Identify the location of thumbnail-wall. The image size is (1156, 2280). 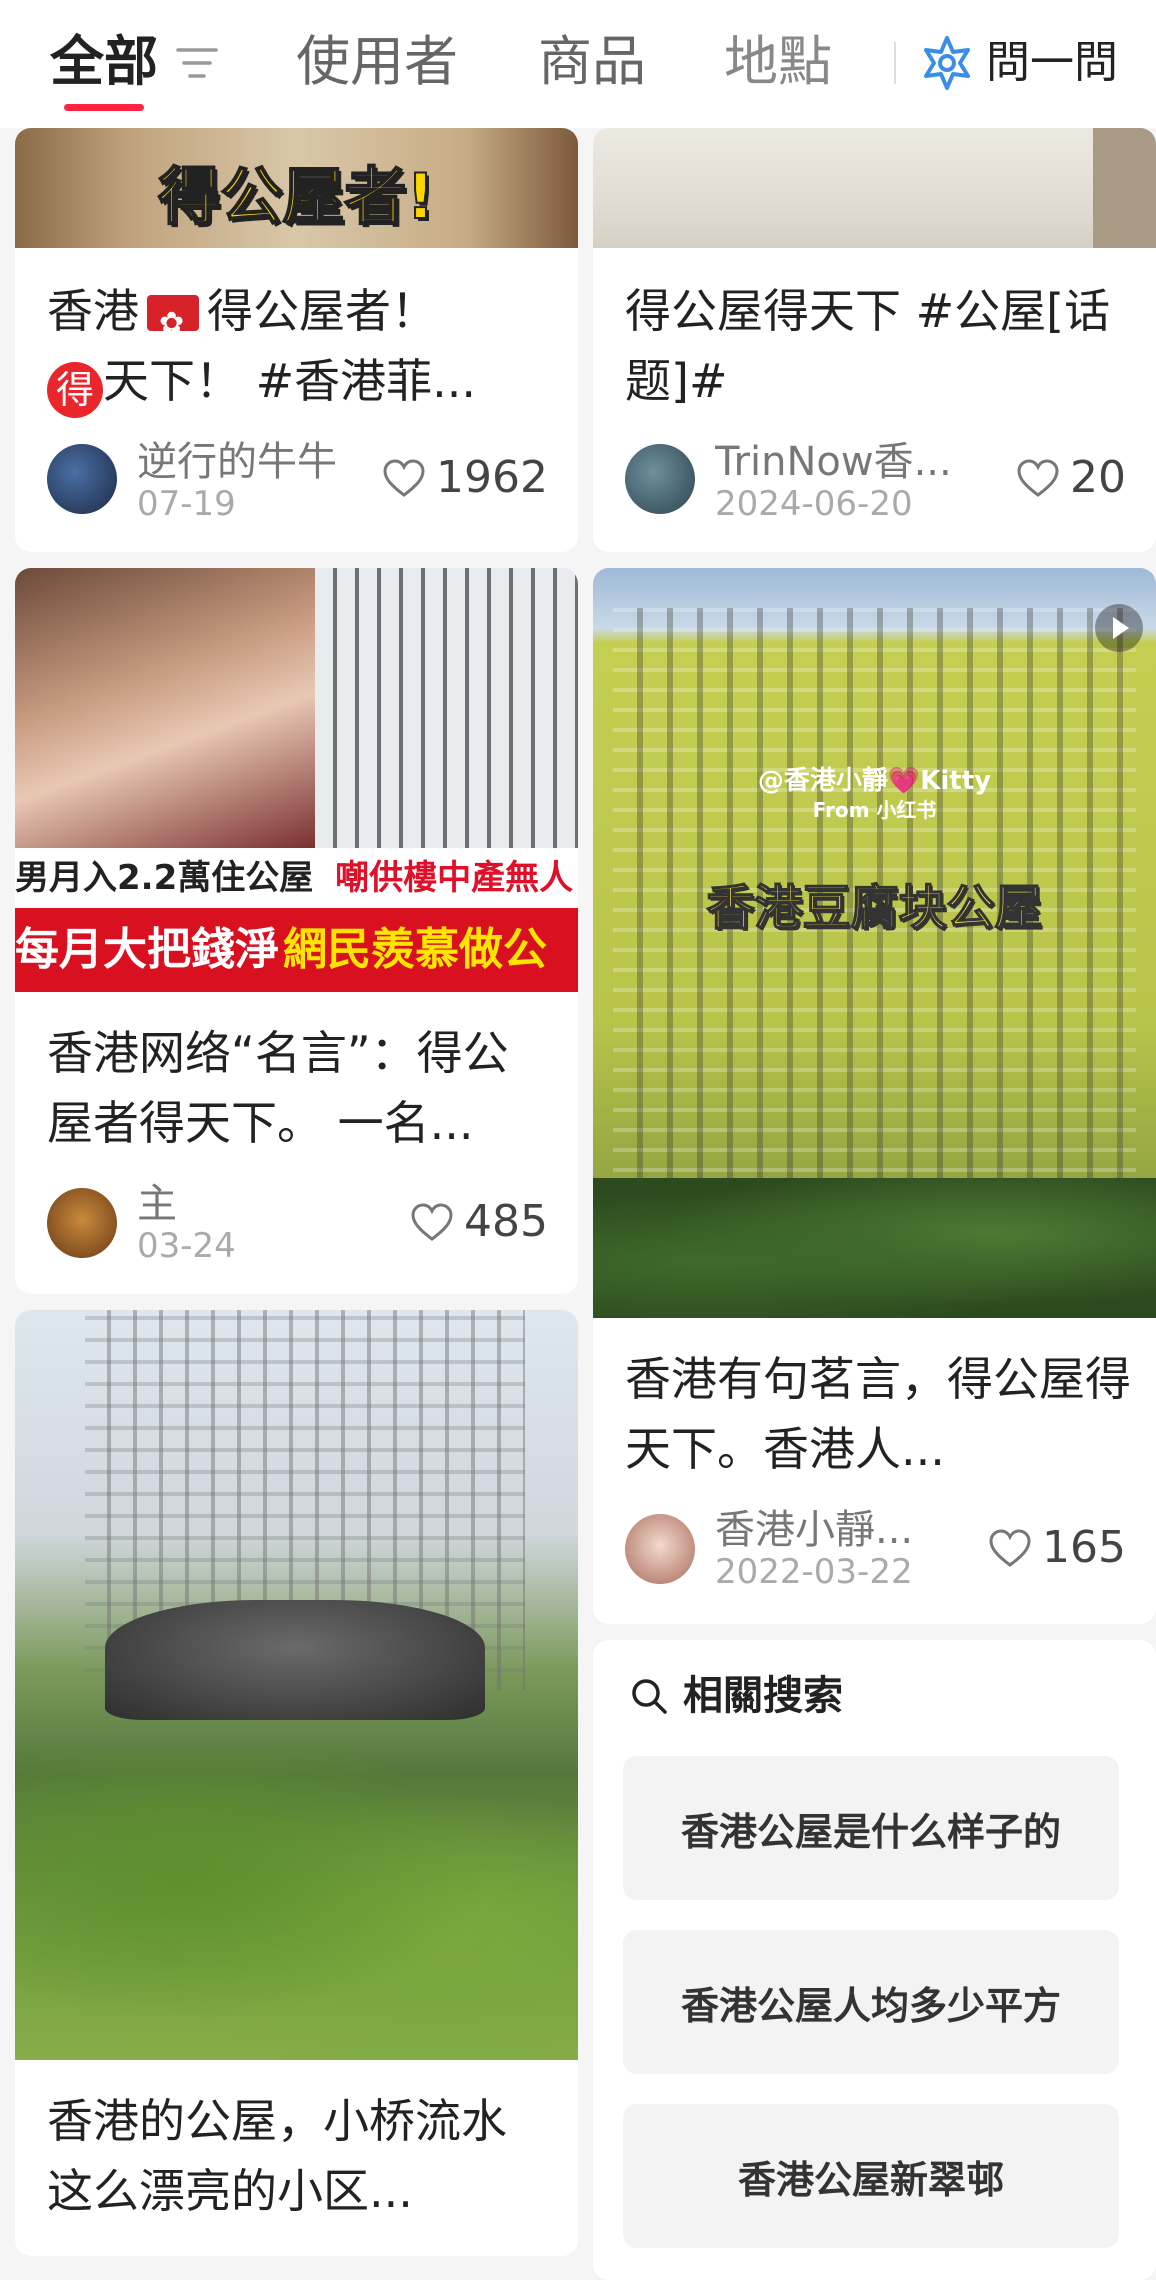
(1124, 188).